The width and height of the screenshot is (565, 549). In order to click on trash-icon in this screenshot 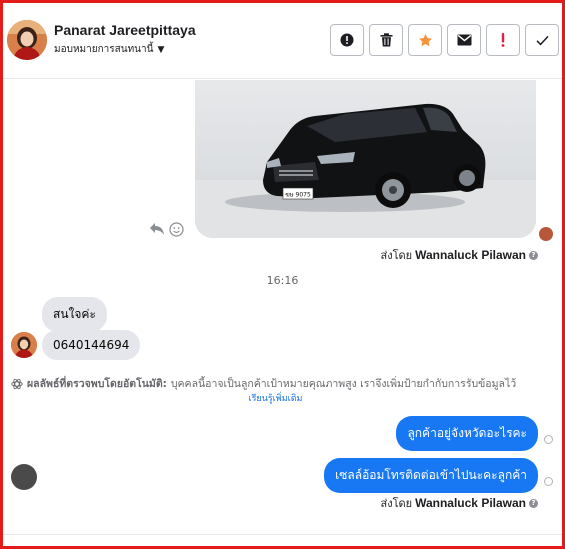, I will do `click(386, 40)`.